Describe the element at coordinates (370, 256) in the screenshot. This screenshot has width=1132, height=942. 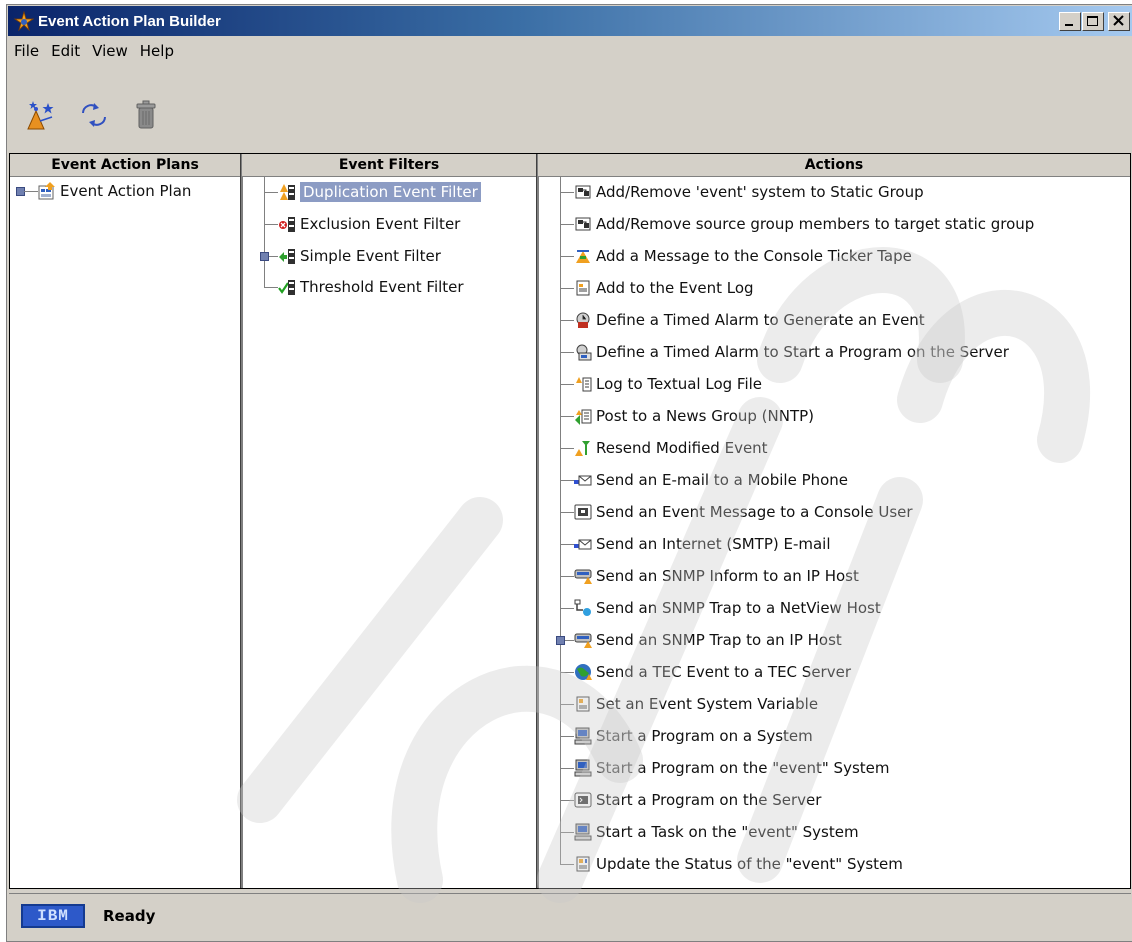
I see `filter-label: Simple Event Filter` at that location.